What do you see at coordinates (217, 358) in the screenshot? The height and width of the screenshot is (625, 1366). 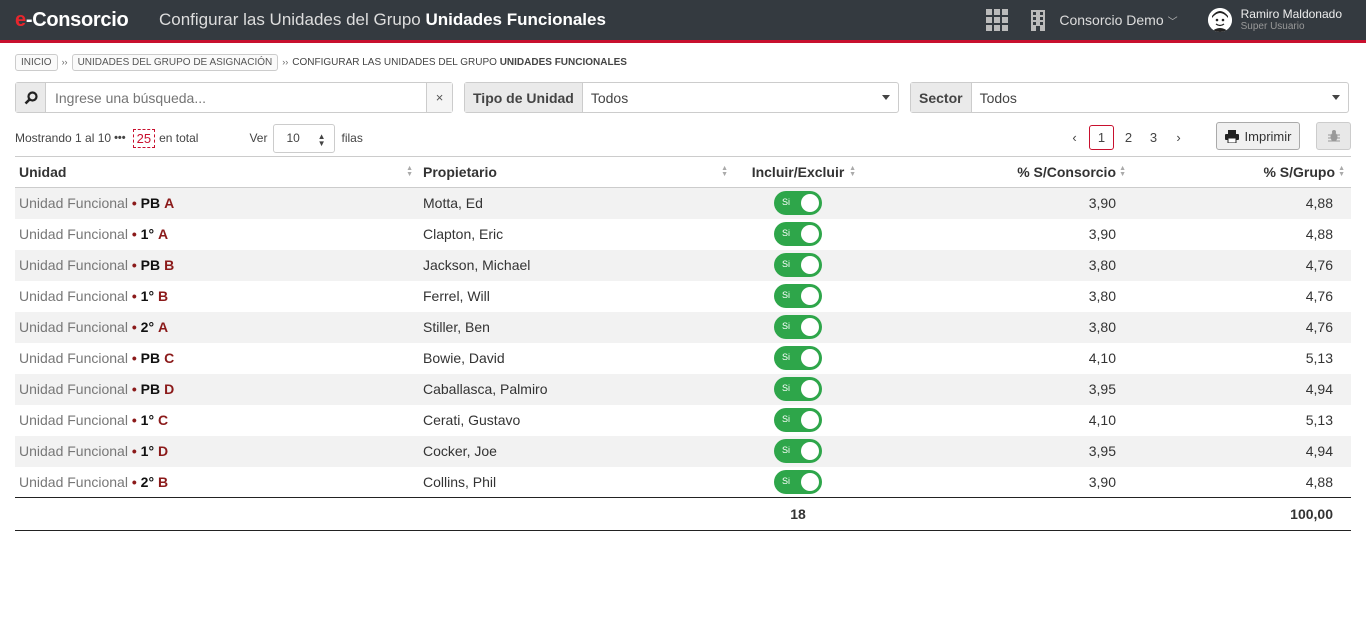 I see `unit-cell: Unidad Funcional • PB C` at bounding box center [217, 358].